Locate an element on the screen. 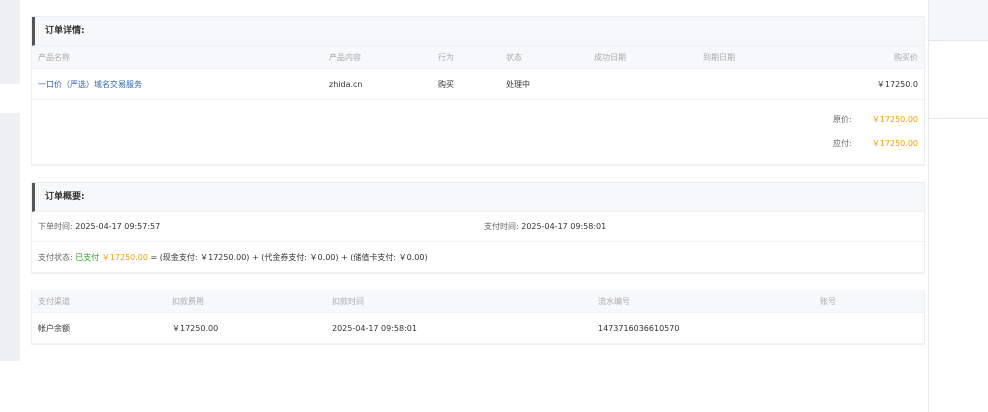  col-pay-time: 扣款时间 is located at coordinates (348, 301).